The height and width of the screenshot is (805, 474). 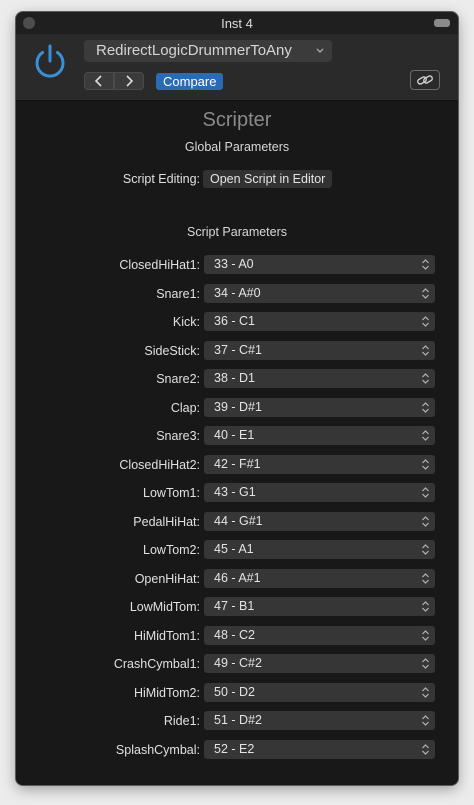 I want to click on parameter-label: SideStick:, so click(x=172, y=350).